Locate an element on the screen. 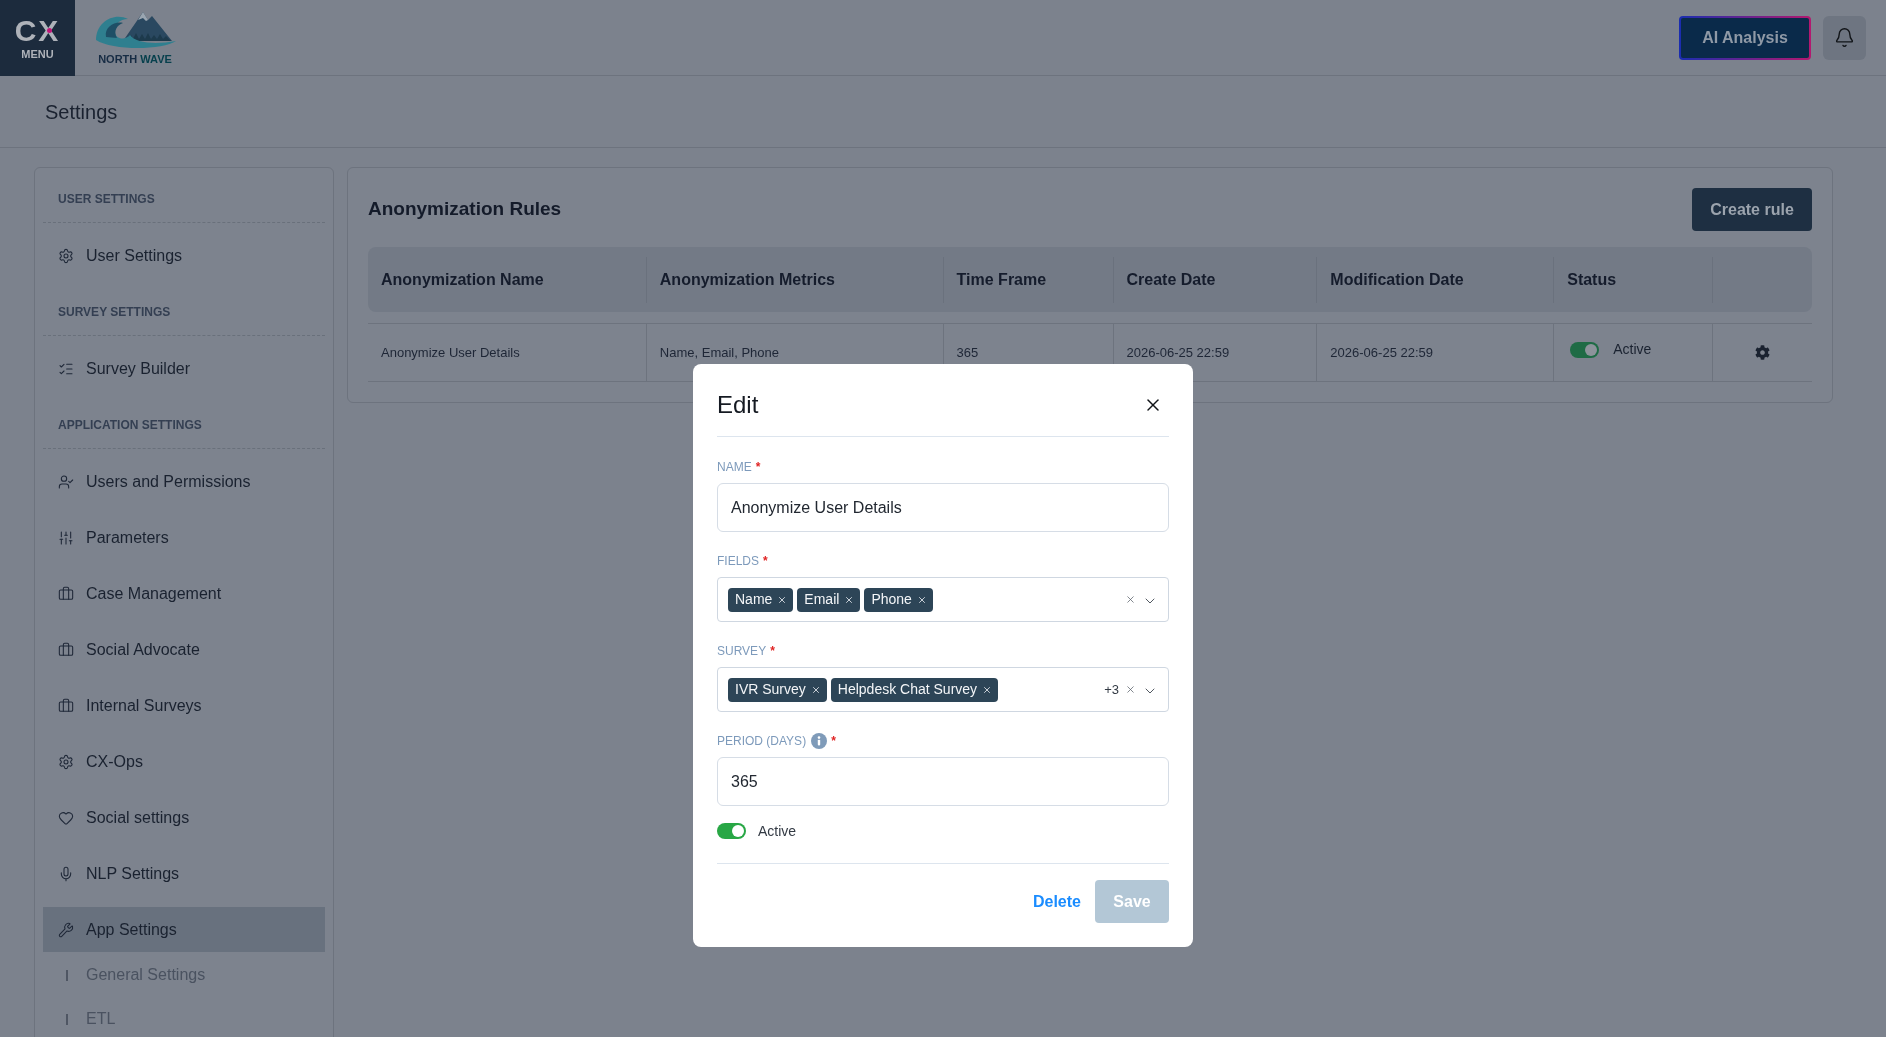  tag-label: IVR Survey is located at coordinates (770, 689).